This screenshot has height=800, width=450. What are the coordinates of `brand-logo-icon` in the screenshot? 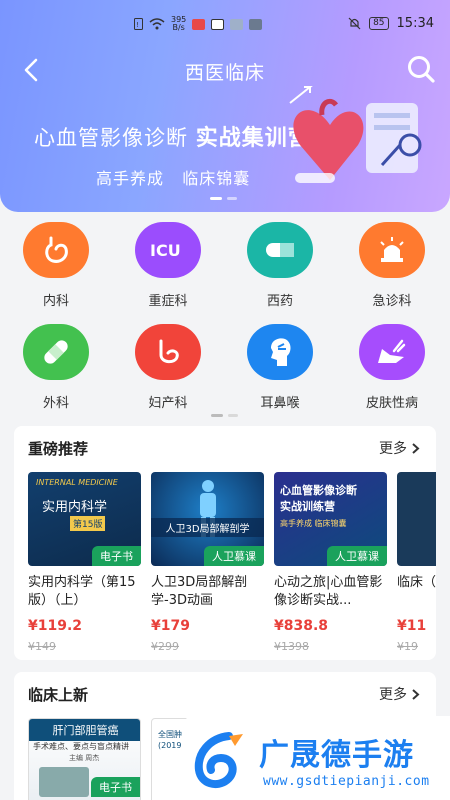 It's located at (218, 760).